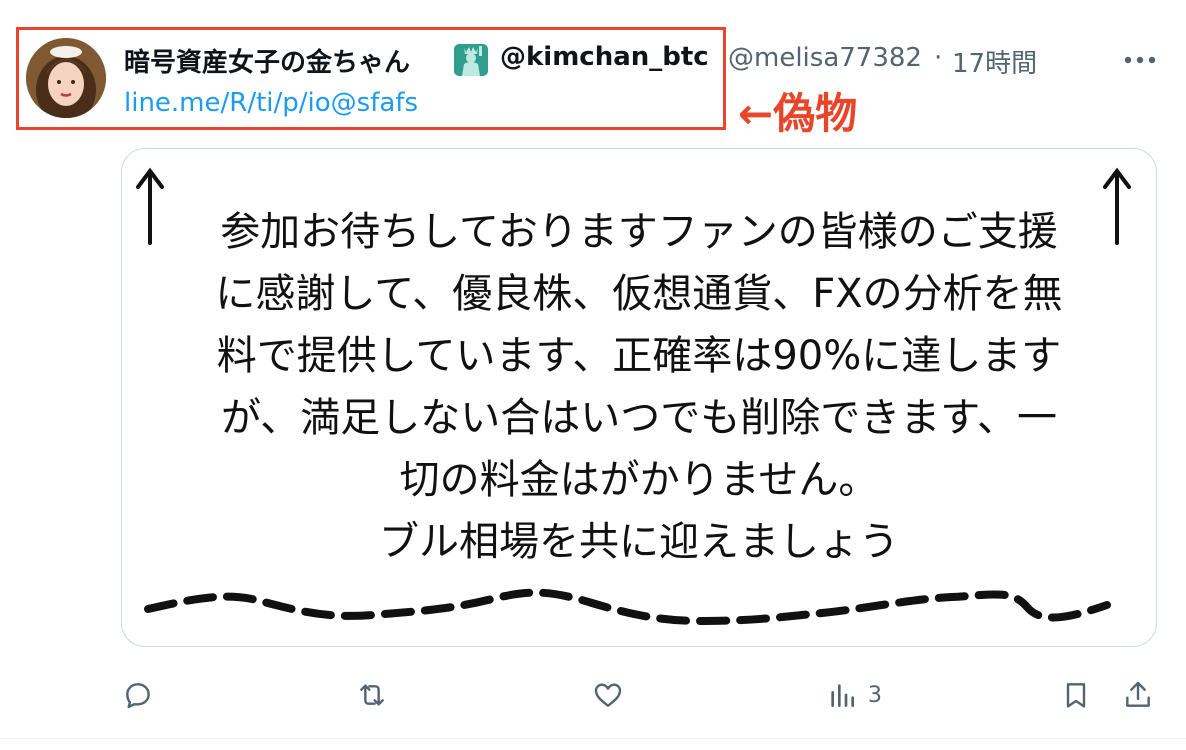 Image resolution: width=1186 pixels, height=750 pixels. What do you see at coordinates (994, 61) in the screenshot?
I see `timestamp: 17時間` at bounding box center [994, 61].